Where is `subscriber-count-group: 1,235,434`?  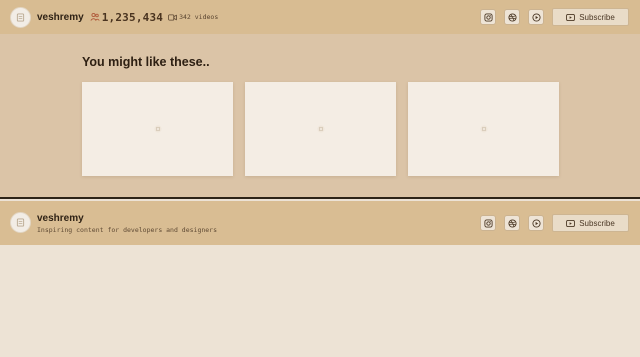
subscriber-count-group: 1,235,434 is located at coordinates (126, 17).